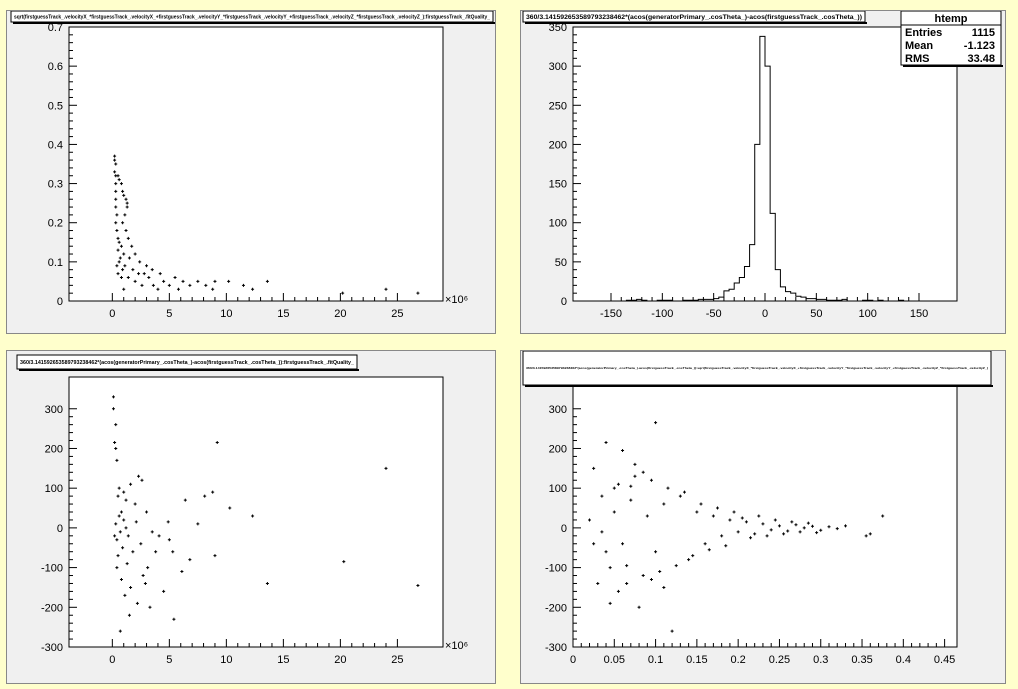 The image size is (1018, 689). What do you see at coordinates (953, 66) in the screenshot?
I see `stats-box-shadow` at bounding box center [953, 66].